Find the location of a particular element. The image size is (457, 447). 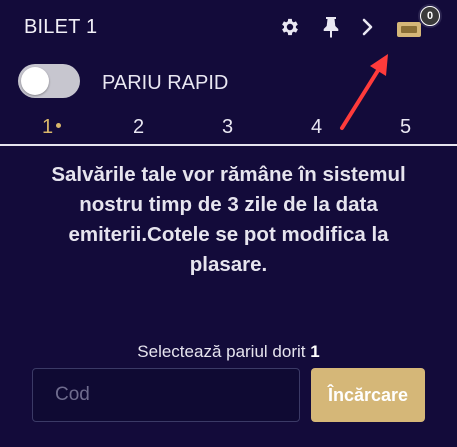

code-input is located at coordinates (166, 395).